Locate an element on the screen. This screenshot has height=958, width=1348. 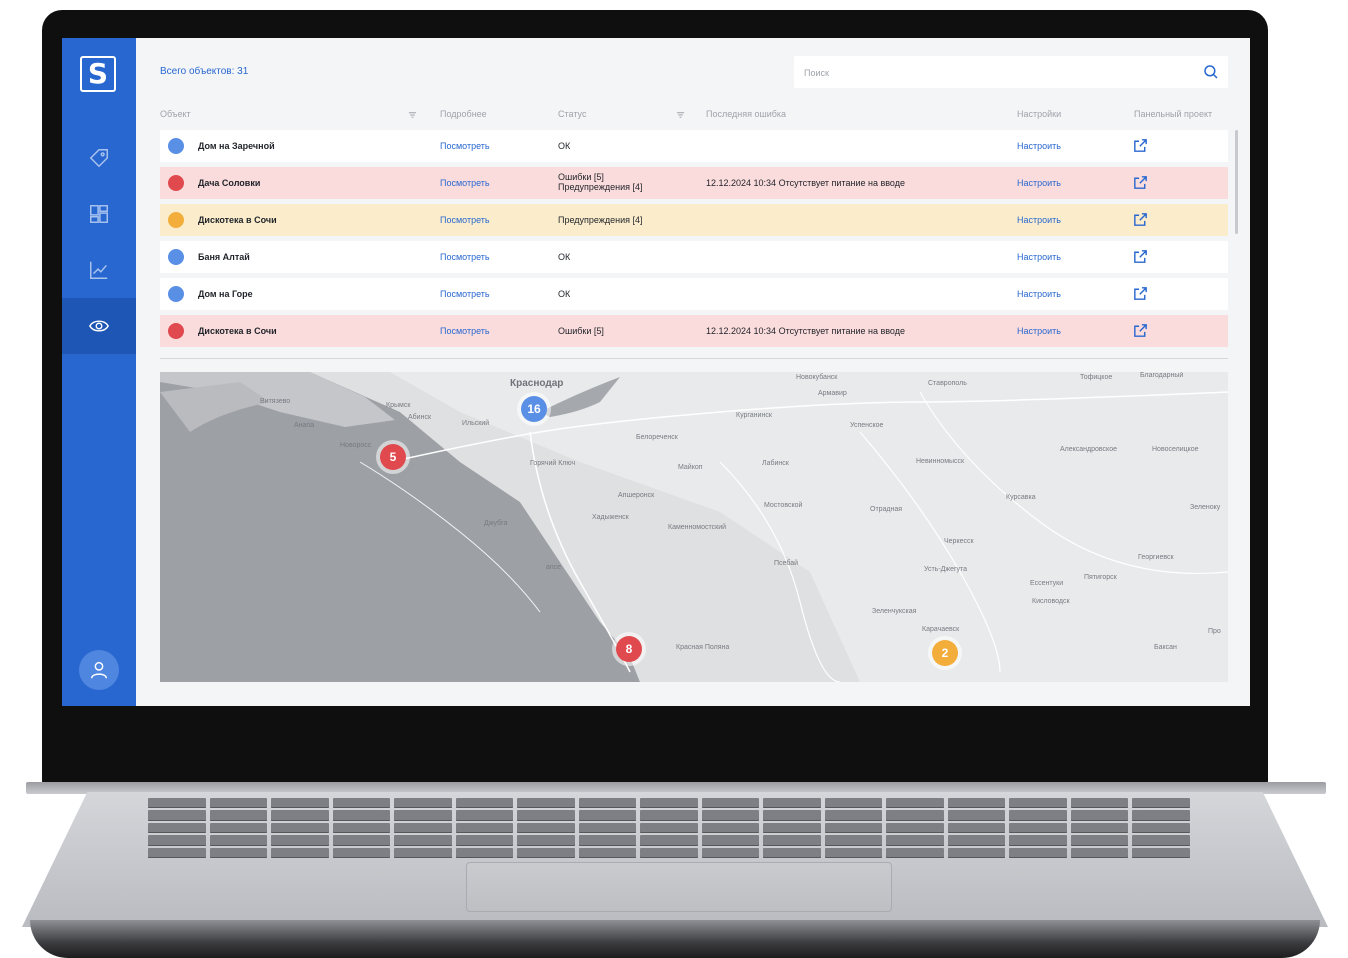
table-row: Дом на Заречной Посмотреть ОК Настроить is located at coordinates (694, 146).